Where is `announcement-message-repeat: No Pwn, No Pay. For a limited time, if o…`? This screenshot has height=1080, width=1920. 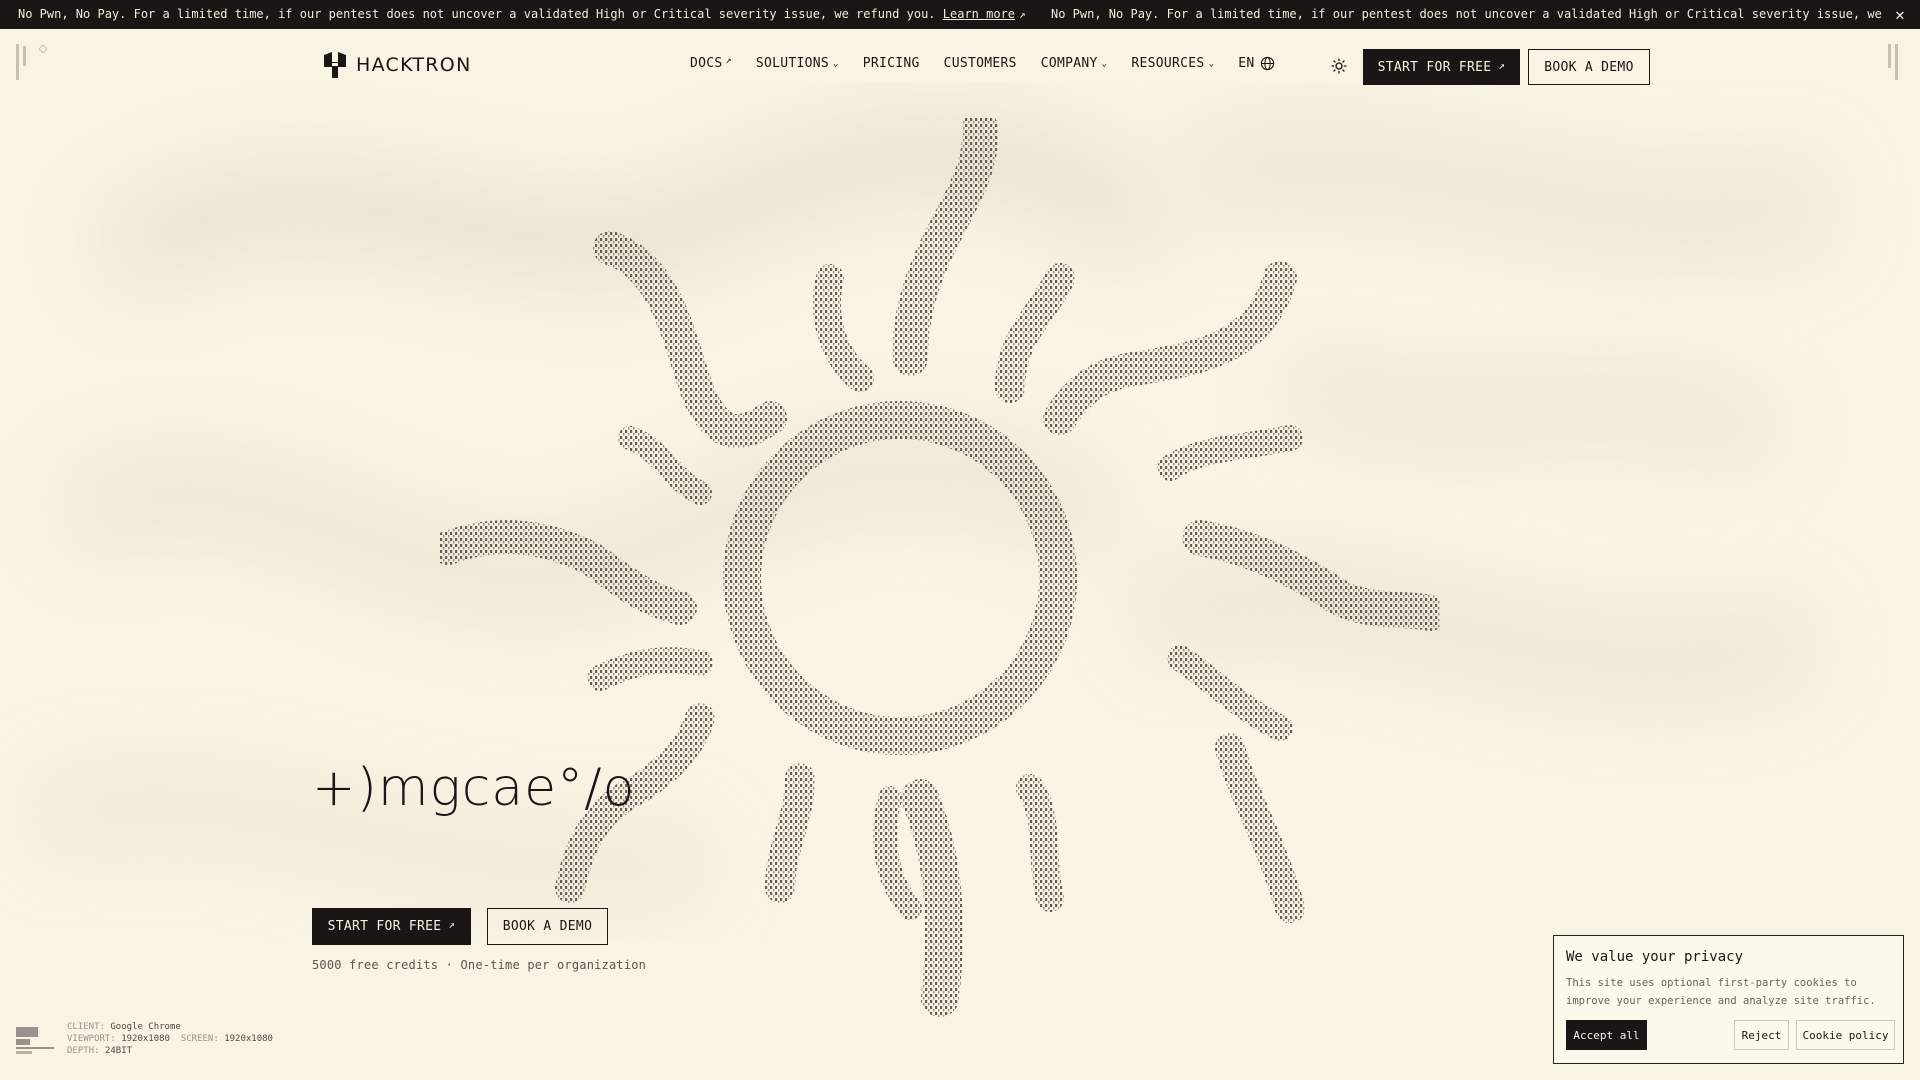
announcement-message-repeat: No Pwn, No Pay. For a limited time, if o… is located at coordinates (1469, 14).